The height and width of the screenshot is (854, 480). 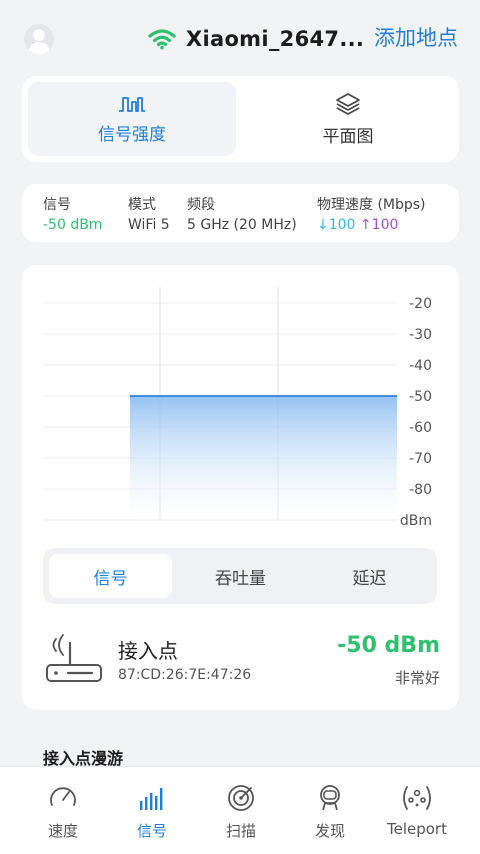 I want to click on phy-down-value: 100, so click(x=342, y=225).